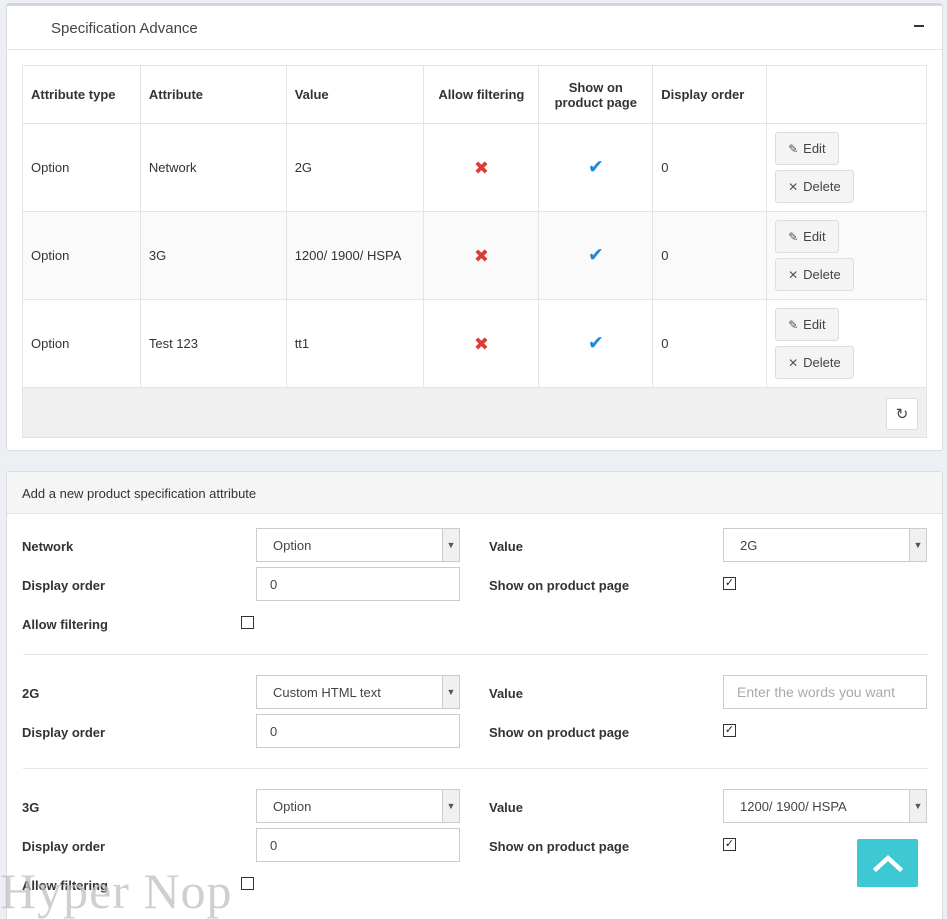 This screenshot has height=919, width=947. What do you see at coordinates (481, 94) in the screenshot?
I see `column-header: Allow filtering` at bounding box center [481, 94].